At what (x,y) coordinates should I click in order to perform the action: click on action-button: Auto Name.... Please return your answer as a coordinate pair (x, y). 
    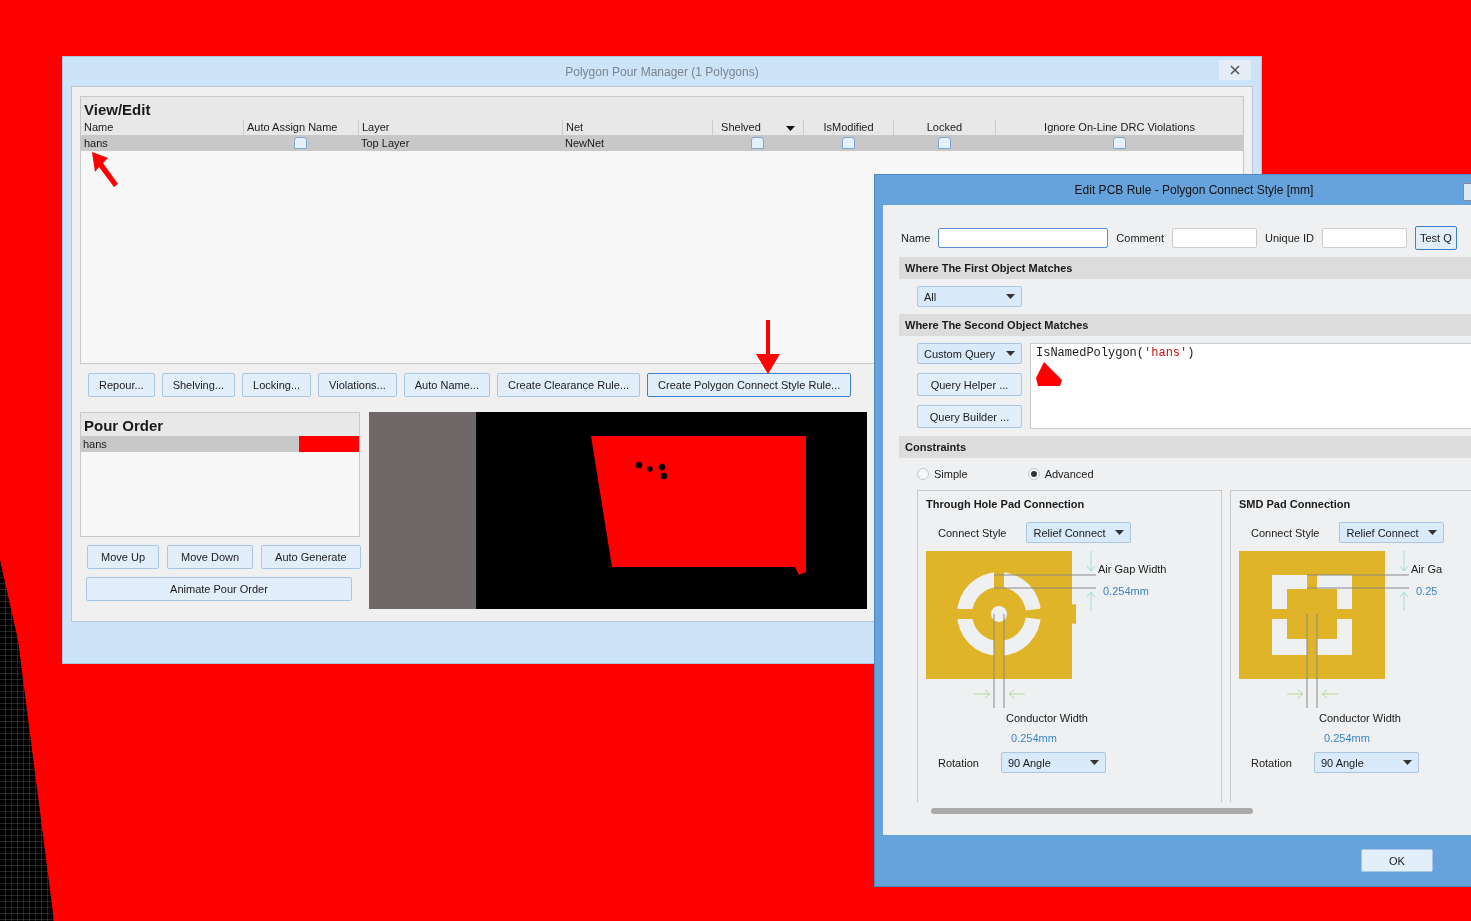
    Looking at the image, I should click on (446, 385).